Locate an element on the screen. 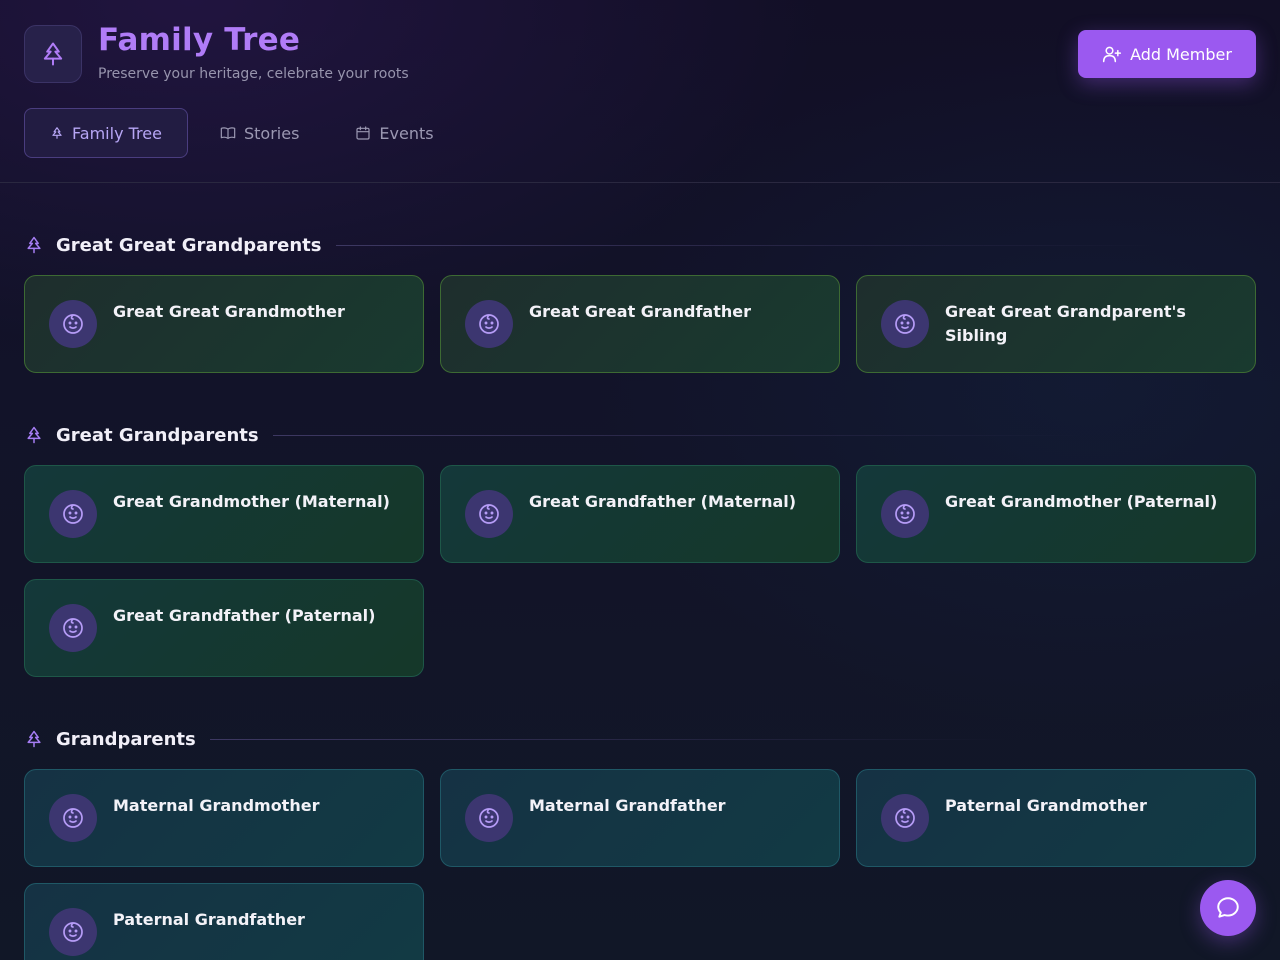  chat-bubble-icon is located at coordinates (1228, 907).